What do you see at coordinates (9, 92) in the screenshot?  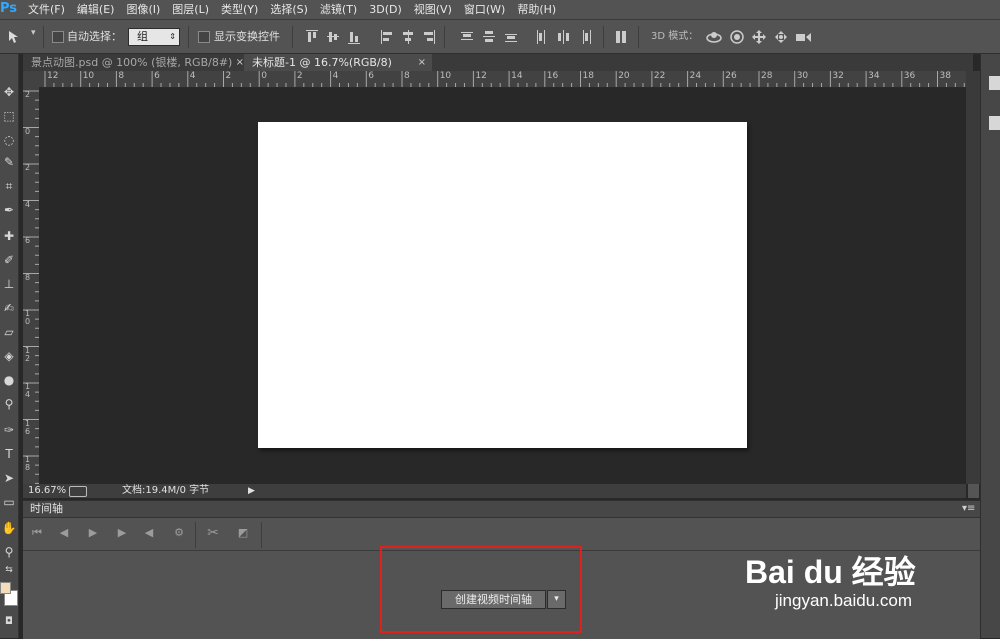 I see `move-tool-icon: ✥` at bounding box center [9, 92].